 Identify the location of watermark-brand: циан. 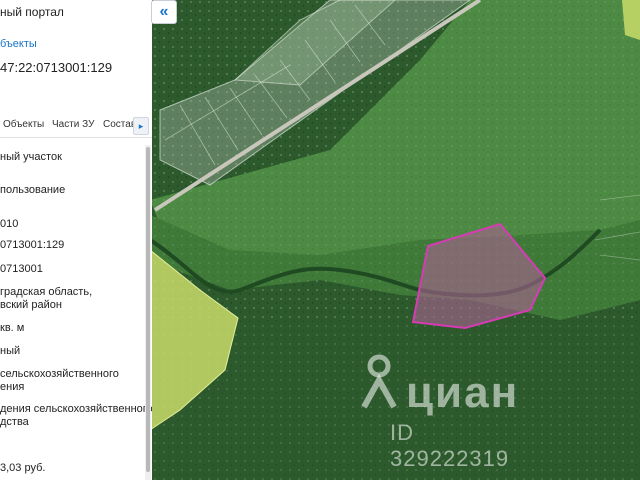
(463, 392).